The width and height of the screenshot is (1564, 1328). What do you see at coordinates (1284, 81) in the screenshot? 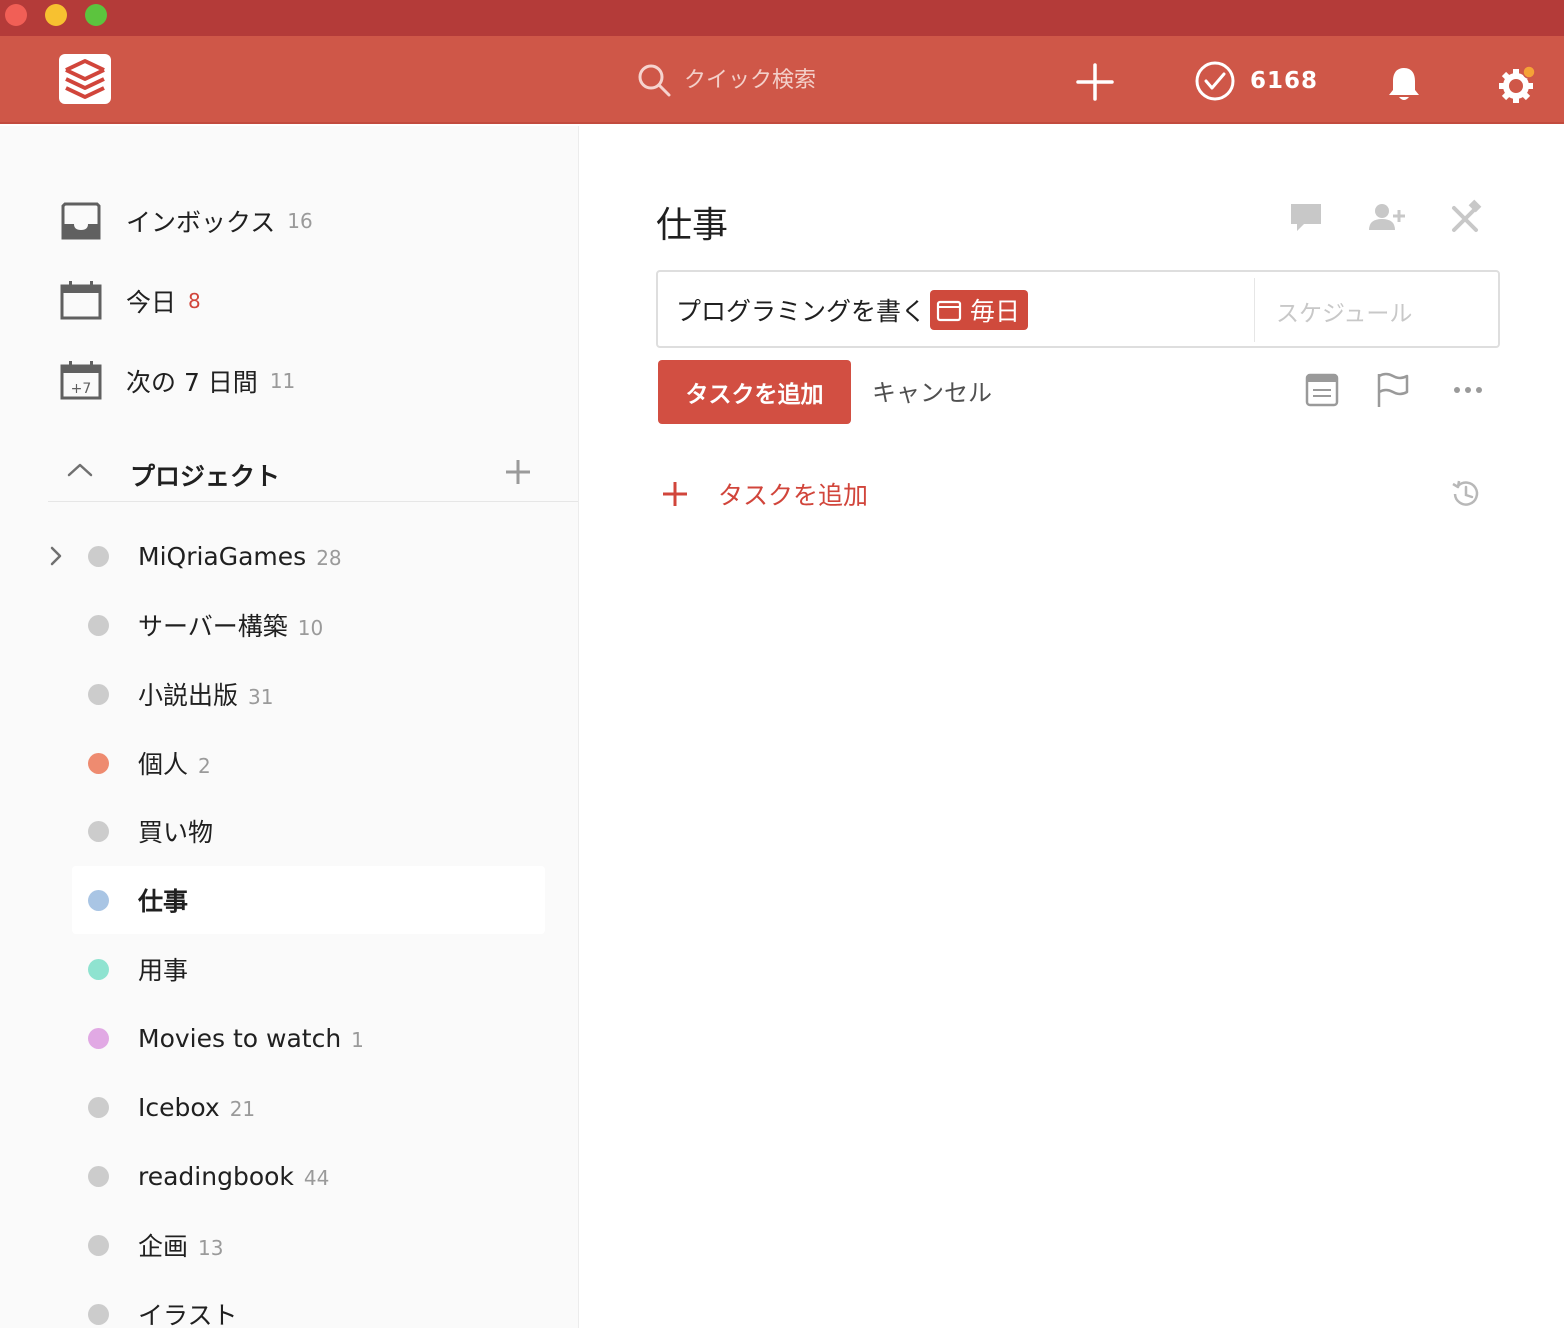
I see `karma-count: 6168` at bounding box center [1284, 81].